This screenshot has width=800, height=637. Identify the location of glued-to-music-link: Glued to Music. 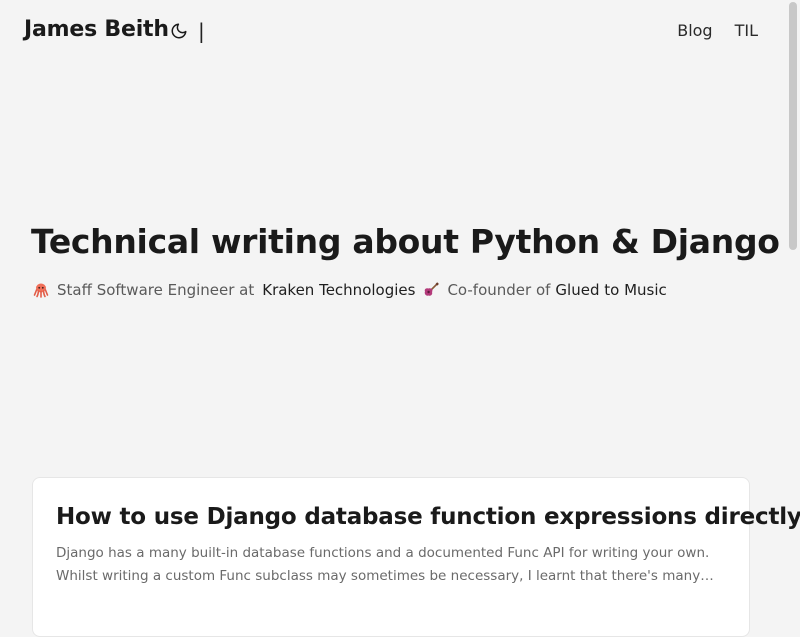
(610, 290).